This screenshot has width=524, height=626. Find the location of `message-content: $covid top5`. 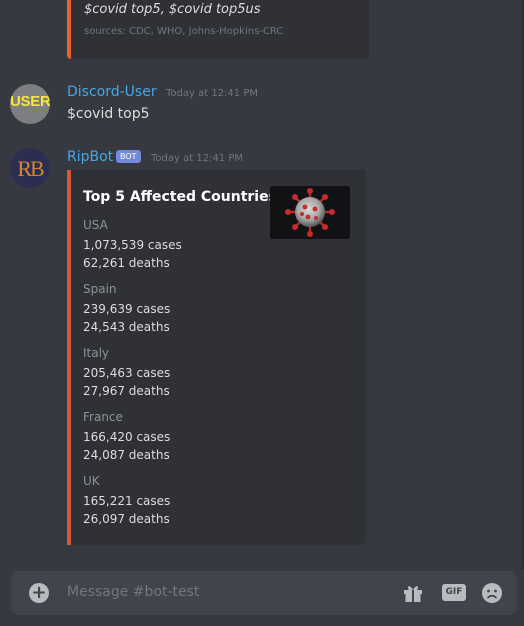

message-content: $covid top5 is located at coordinates (108, 114).